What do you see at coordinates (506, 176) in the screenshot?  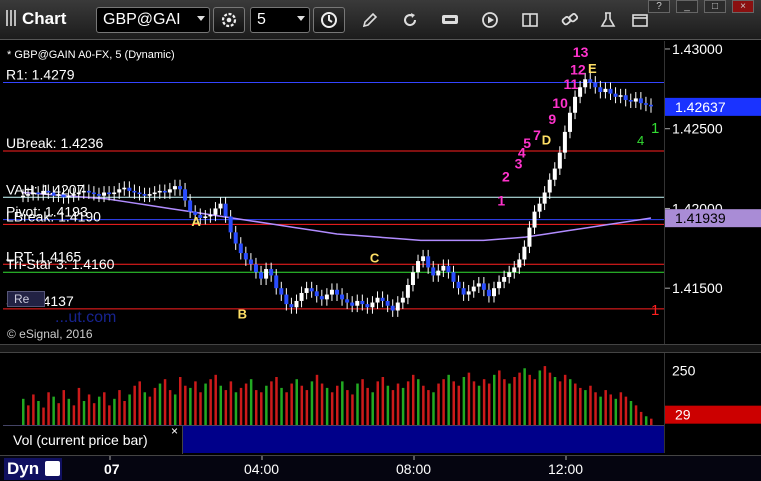 I see `td-count-marker: 2` at bounding box center [506, 176].